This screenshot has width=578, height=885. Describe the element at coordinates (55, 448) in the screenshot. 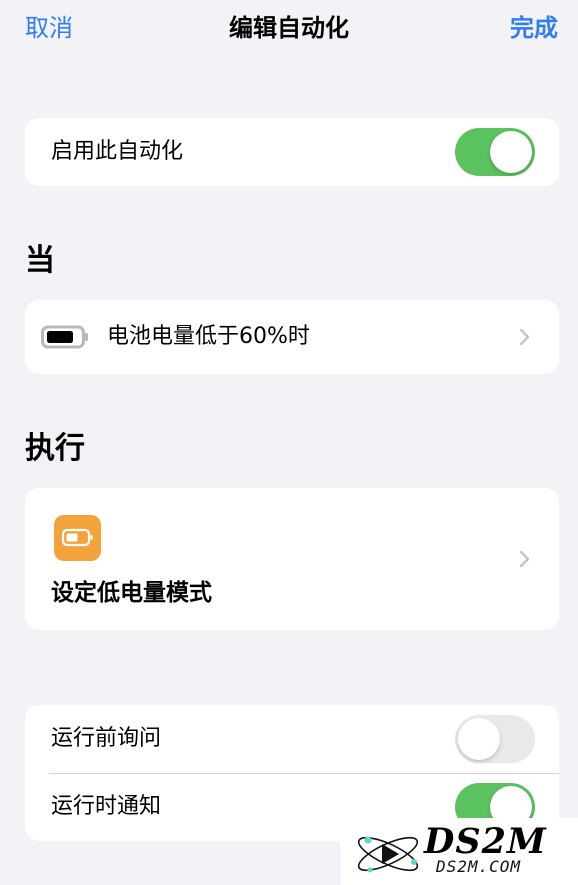

I see `do-section-title: 执行` at that location.